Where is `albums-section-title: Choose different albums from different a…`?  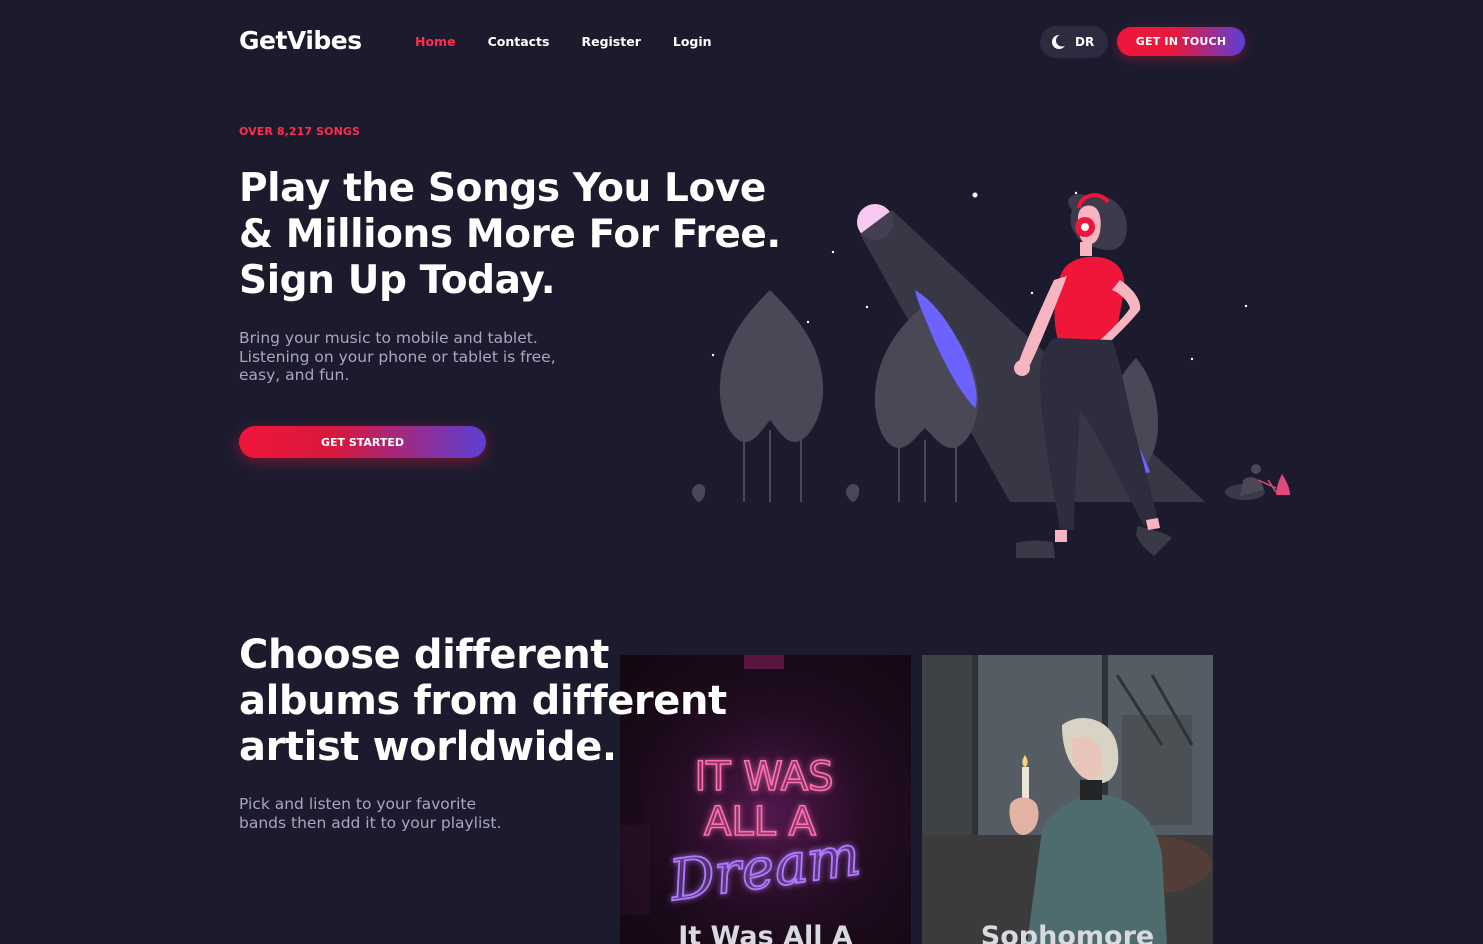
albums-section-title: Choose different albums from different a… is located at coordinates (519, 701).